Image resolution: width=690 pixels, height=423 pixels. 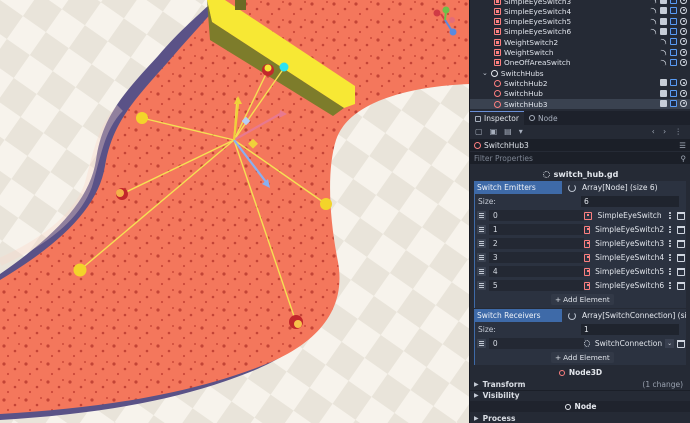 I want to click on switch-receivers-type: Array[SwitchConnection] (size 1, so click(x=634, y=315).